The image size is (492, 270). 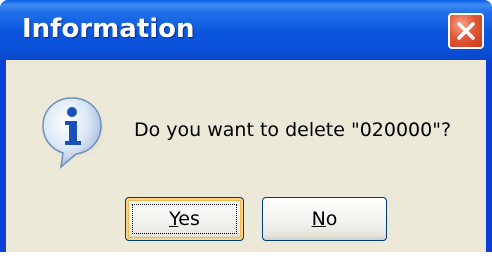 I want to click on yes-mnemonic: Y, so click(x=174, y=219).